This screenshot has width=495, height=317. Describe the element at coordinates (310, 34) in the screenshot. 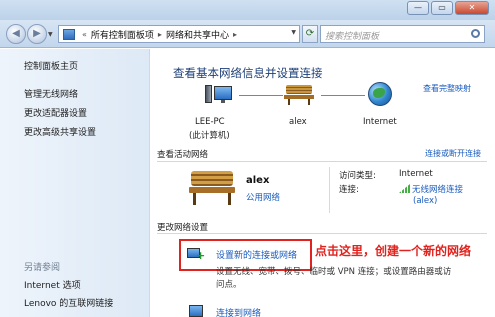

I see `refresh-button: ⟳` at that location.